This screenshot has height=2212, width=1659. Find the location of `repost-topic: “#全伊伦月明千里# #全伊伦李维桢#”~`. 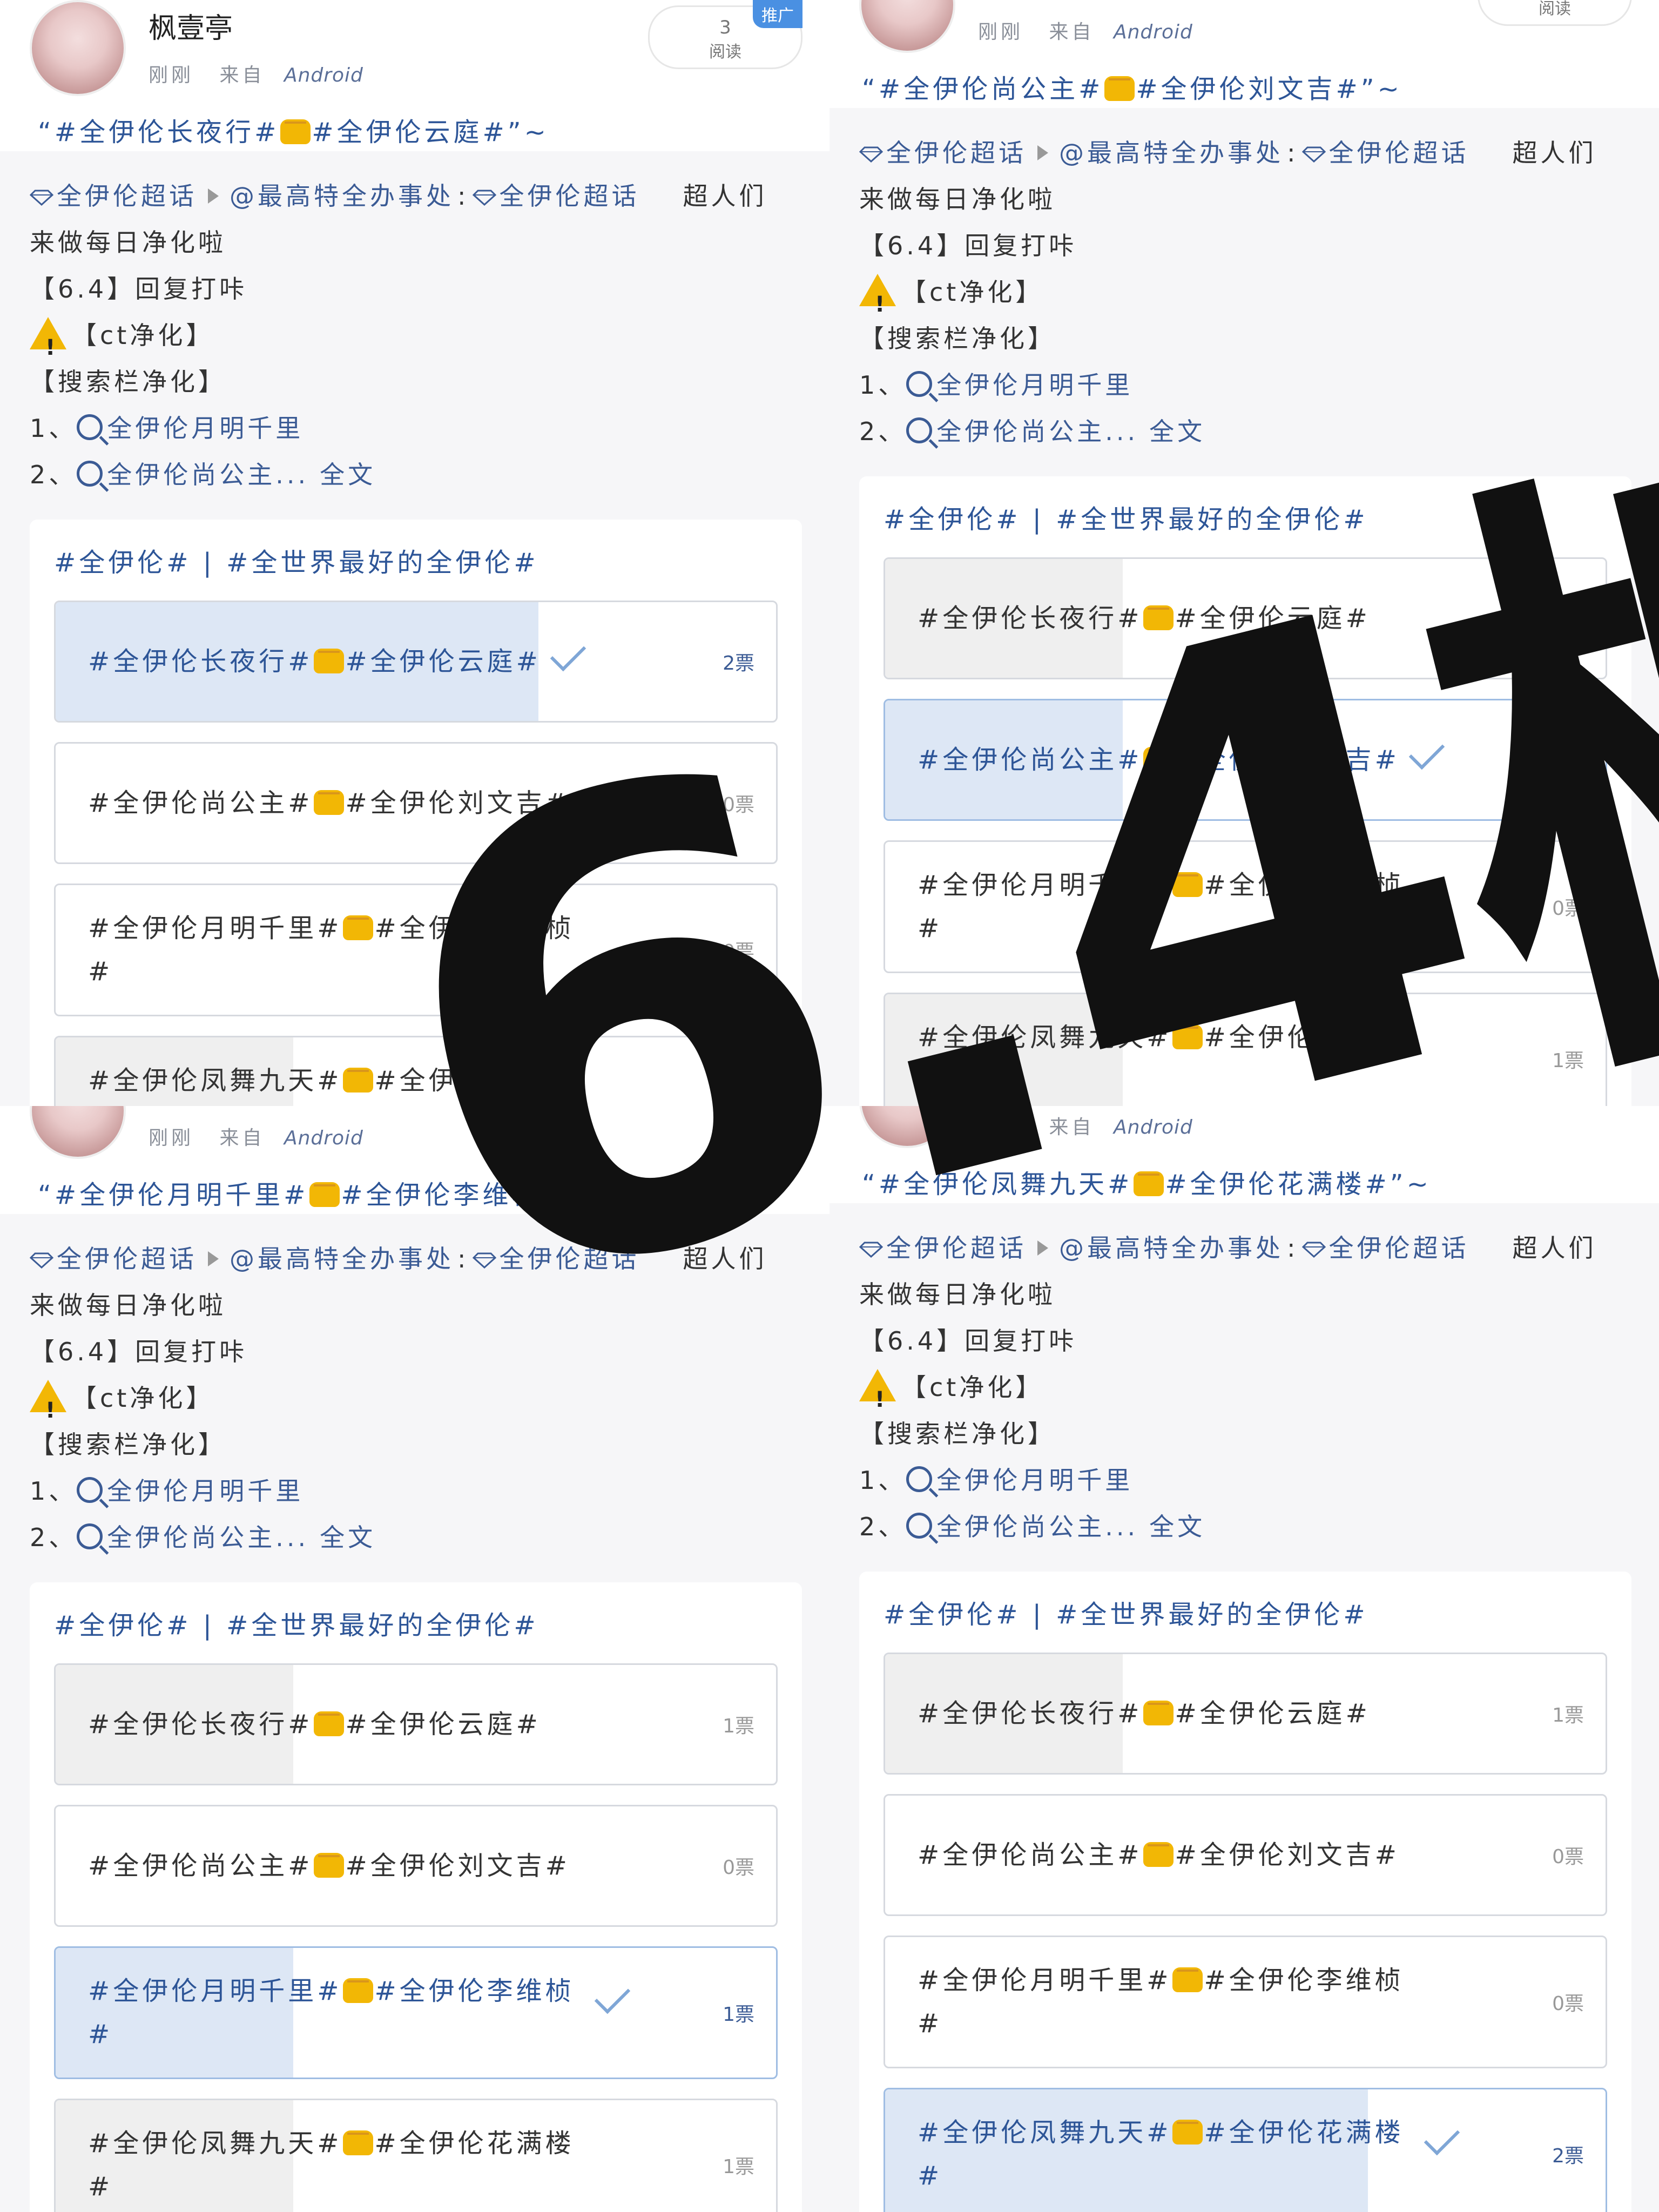

repost-topic: “#全伊伦月明千里# #全伊伦李维桢#”~ is located at coordinates (323, 1192).